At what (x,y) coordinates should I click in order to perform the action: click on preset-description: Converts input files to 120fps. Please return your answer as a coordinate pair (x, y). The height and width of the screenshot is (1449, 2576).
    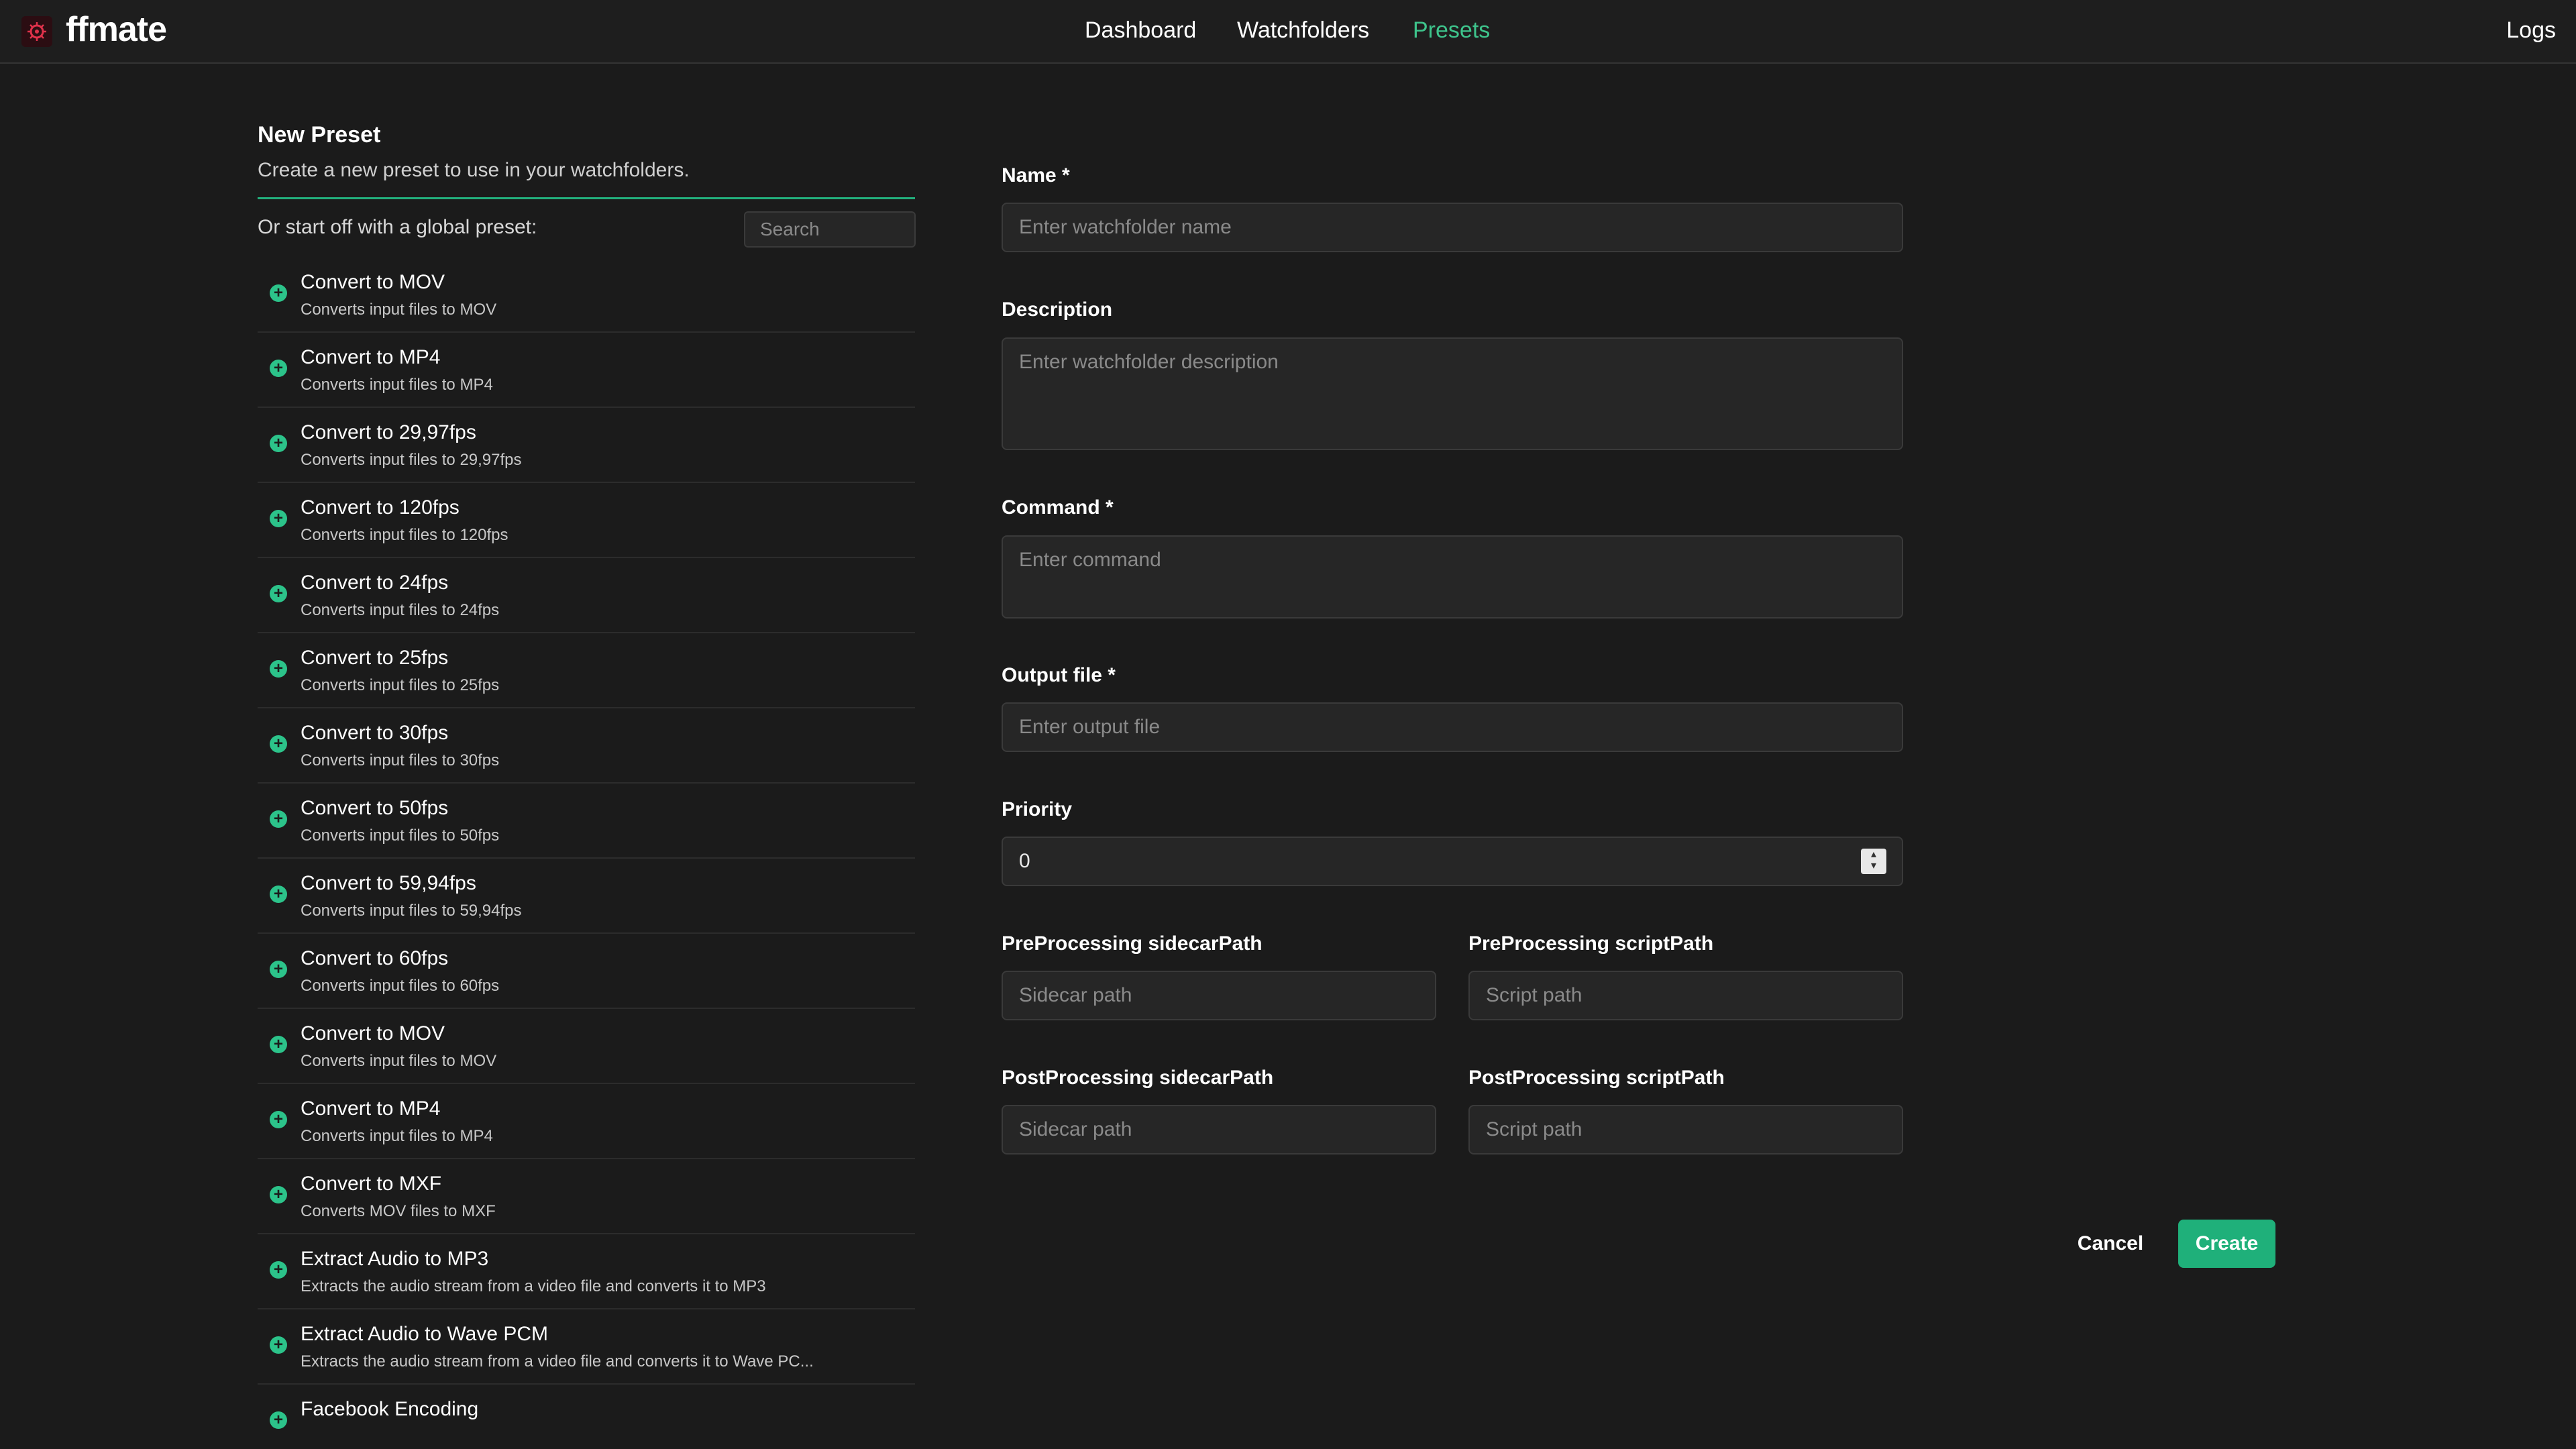
    Looking at the image, I should click on (404, 535).